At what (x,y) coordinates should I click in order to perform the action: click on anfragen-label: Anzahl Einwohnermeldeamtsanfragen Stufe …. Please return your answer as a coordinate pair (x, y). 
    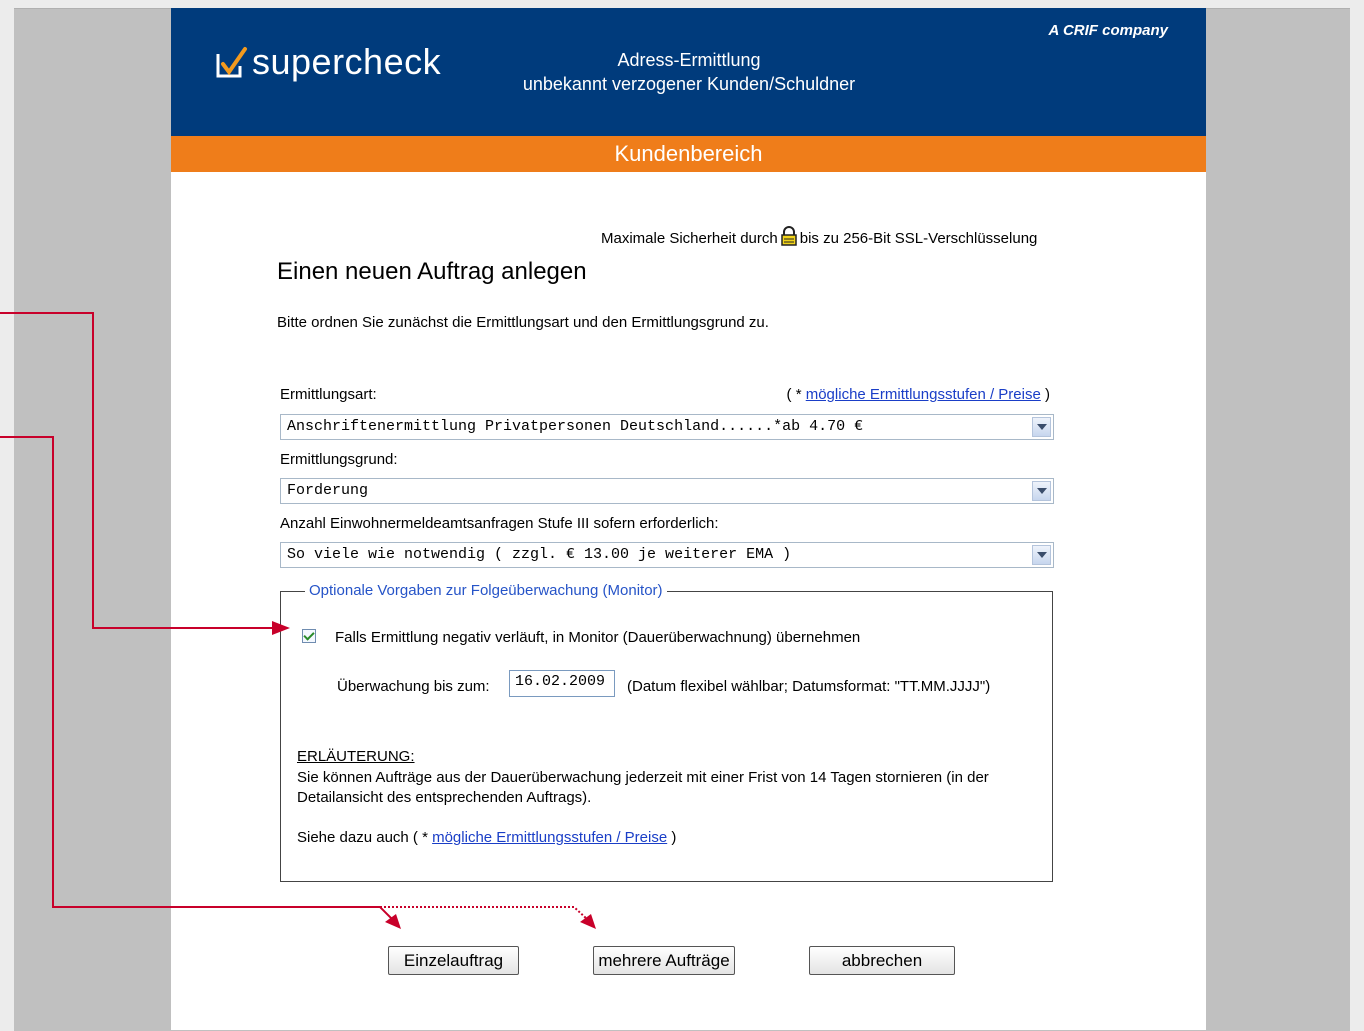
    Looking at the image, I should click on (499, 523).